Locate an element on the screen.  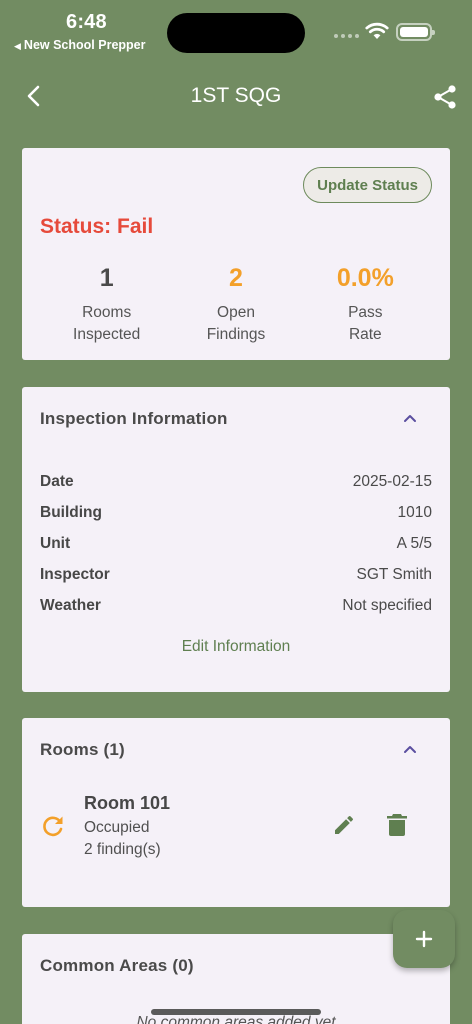
stat-pass-rate: 0.0% Pass Rate is located at coordinates (365, 305).